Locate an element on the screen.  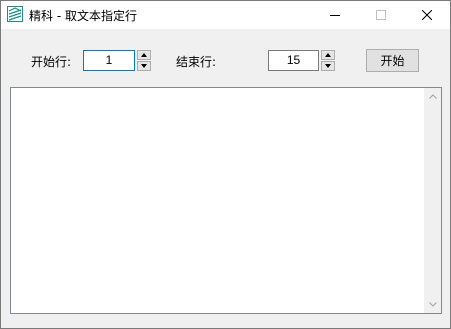
end-line-input: 15 is located at coordinates (293, 60).